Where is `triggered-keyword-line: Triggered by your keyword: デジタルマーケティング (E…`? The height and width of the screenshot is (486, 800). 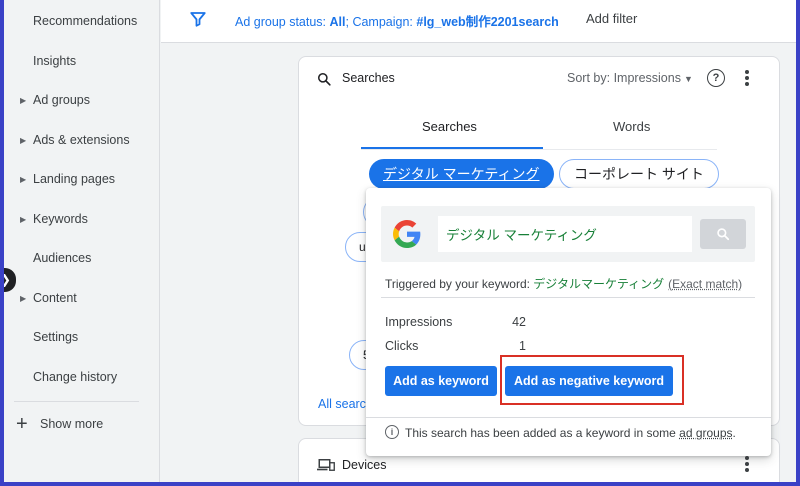
triggered-keyword-line: Triggered by your keyword: デジタルマーケティング (E… is located at coordinates (563, 283).